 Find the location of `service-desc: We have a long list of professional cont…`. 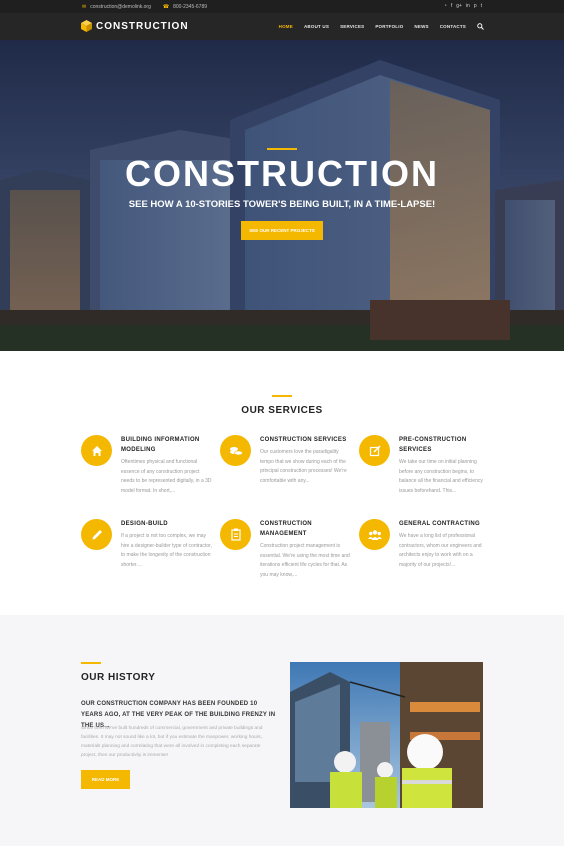

service-desc: We have a long list of professional cont… is located at coordinates (440, 550).